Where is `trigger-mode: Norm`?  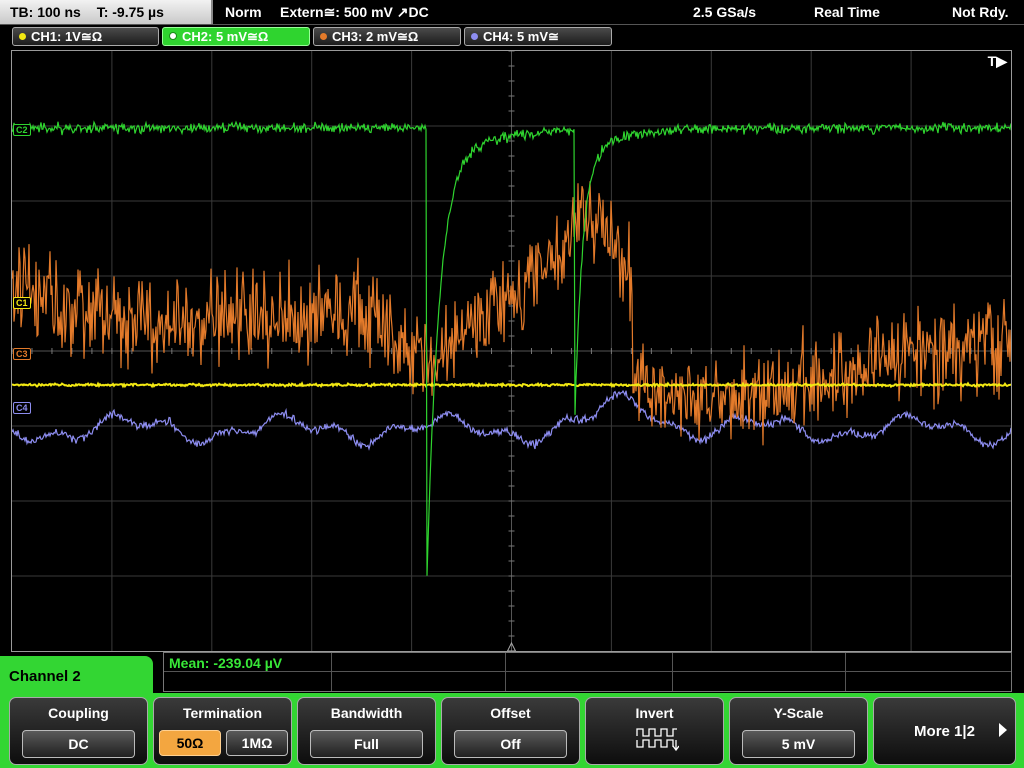
trigger-mode: Norm is located at coordinates (243, 12).